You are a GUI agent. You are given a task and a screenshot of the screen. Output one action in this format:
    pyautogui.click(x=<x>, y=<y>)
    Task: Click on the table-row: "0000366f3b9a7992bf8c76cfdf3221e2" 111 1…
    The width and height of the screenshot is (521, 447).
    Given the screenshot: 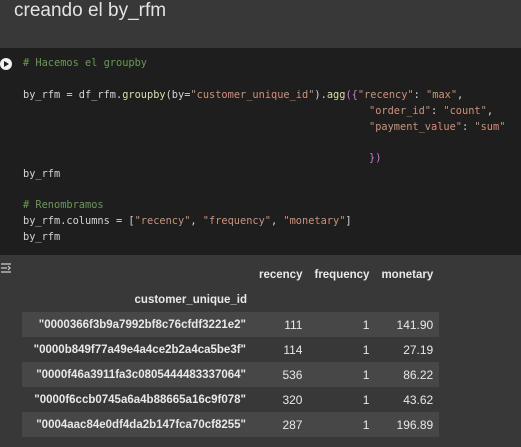 What is the action you would take?
    pyautogui.click(x=231, y=324)
    